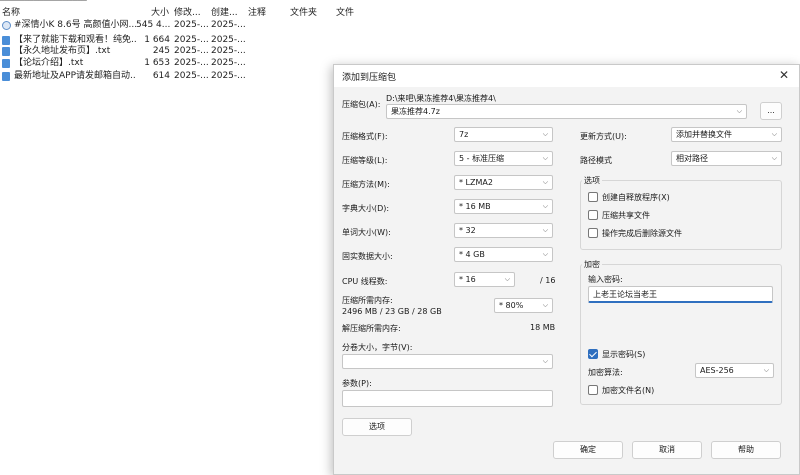 This screenshot has height=475, width=800. What do you see at coordinates (503, 182) in the screenshot?
I see `method-select: * LZMA2 ⌵` at bounding box center [503, 182].